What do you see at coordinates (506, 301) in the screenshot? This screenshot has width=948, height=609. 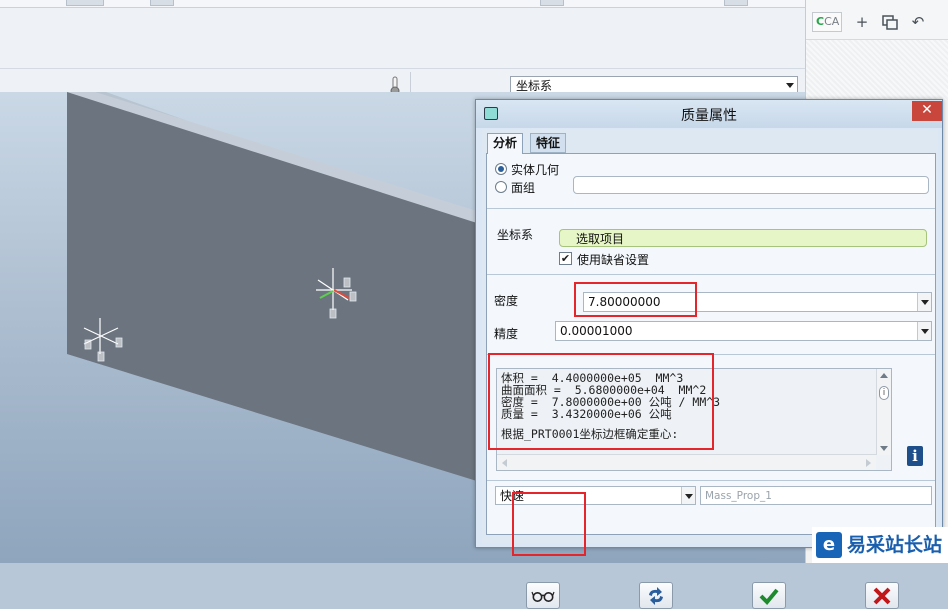 I see `density-label: 密度` at bounding box center [506, 301].